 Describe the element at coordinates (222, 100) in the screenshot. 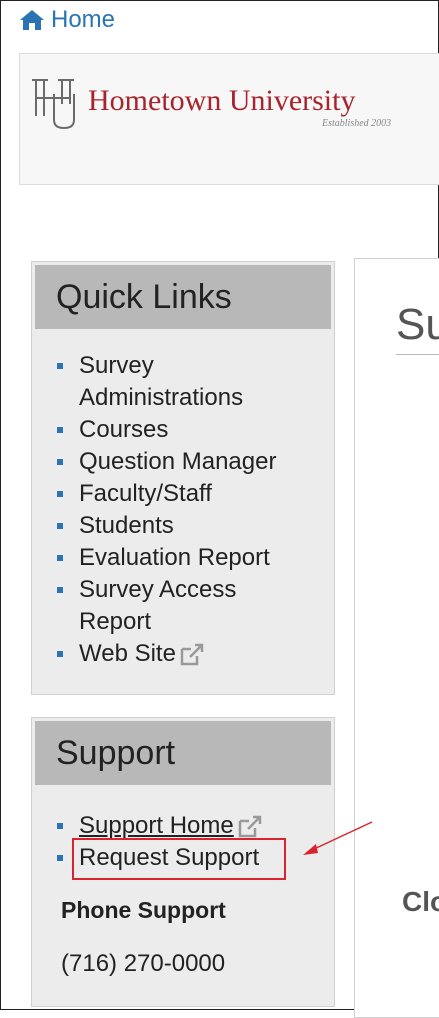

I see `university-name: Hometown University` at that location.